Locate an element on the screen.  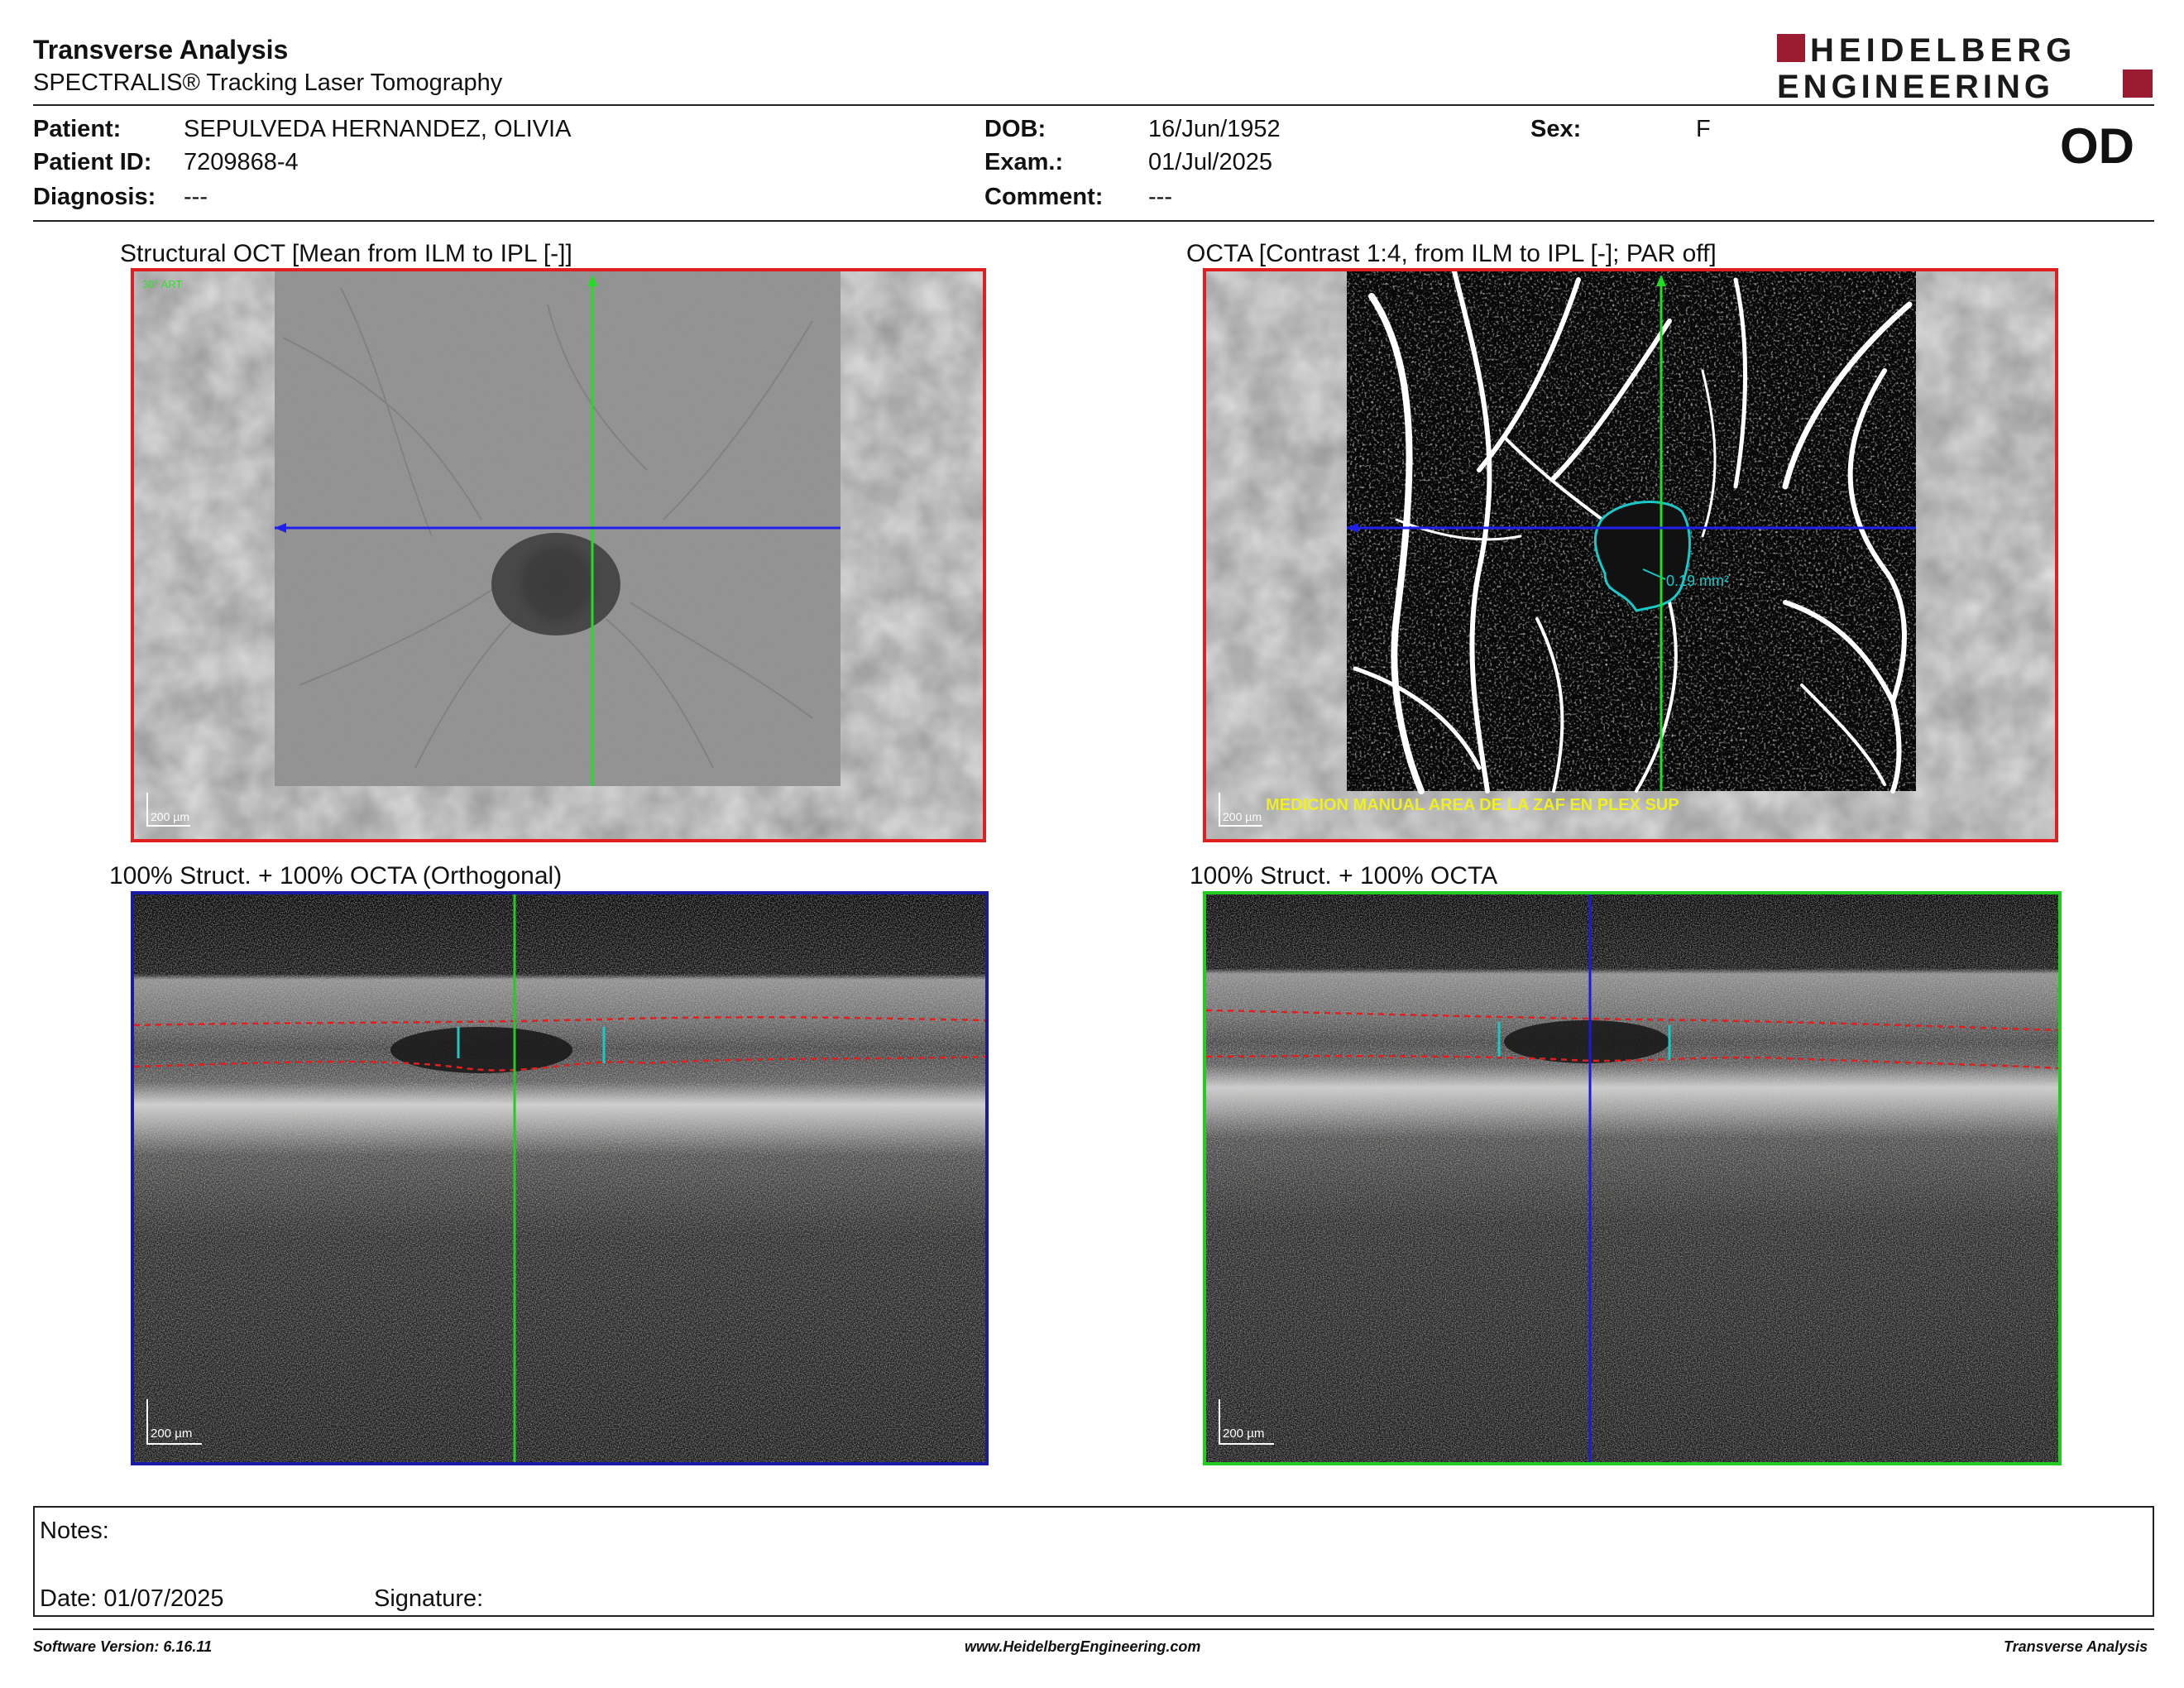
notes-label: Notes: is located at coordinates (74, 1531).